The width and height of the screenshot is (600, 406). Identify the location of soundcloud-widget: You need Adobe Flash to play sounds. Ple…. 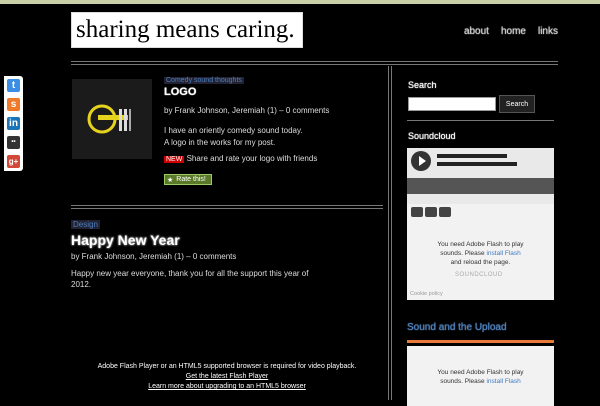
(480, 224).